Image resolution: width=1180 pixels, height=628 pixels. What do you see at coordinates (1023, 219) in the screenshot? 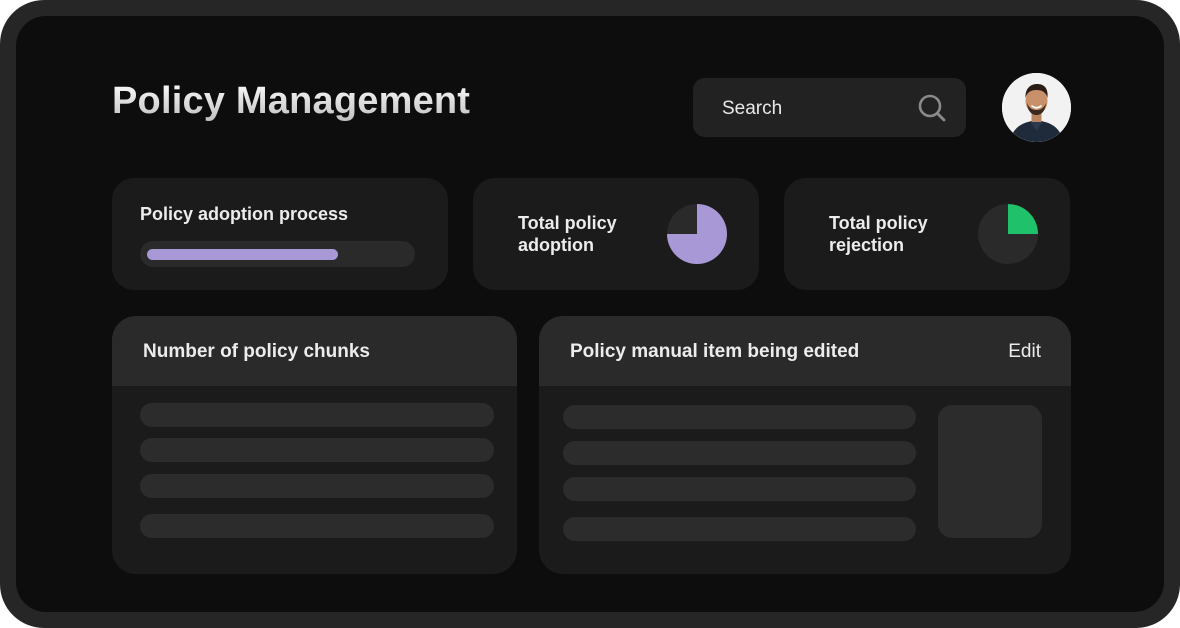
I see `total-rejection-pie-slice` at bounding box center [1023, 219].